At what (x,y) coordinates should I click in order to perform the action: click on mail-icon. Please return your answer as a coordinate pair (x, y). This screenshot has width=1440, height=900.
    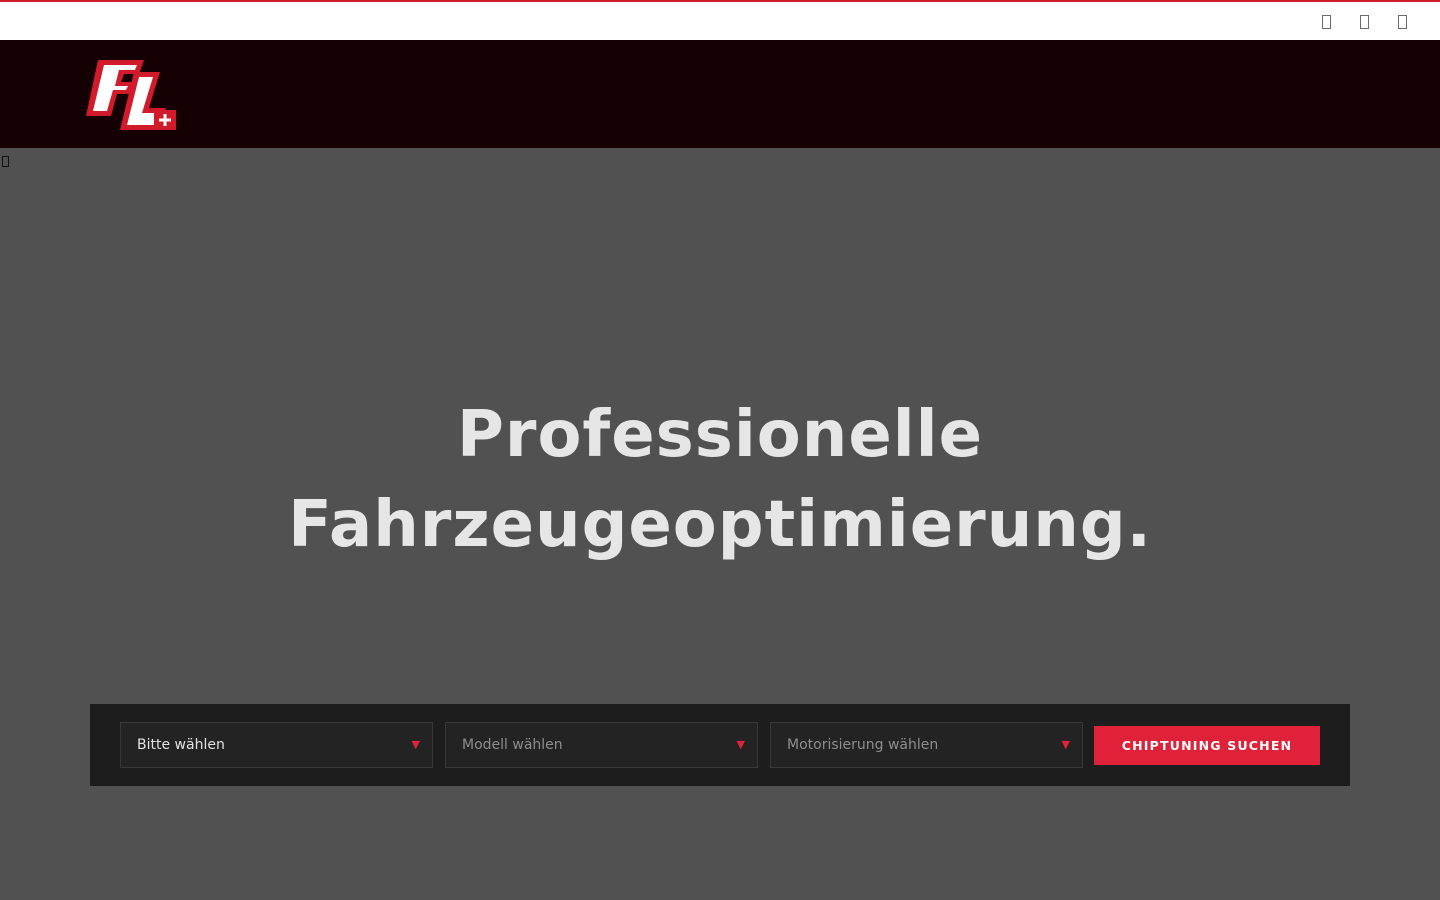
    Looking at the image, I should click on (1364, 22).